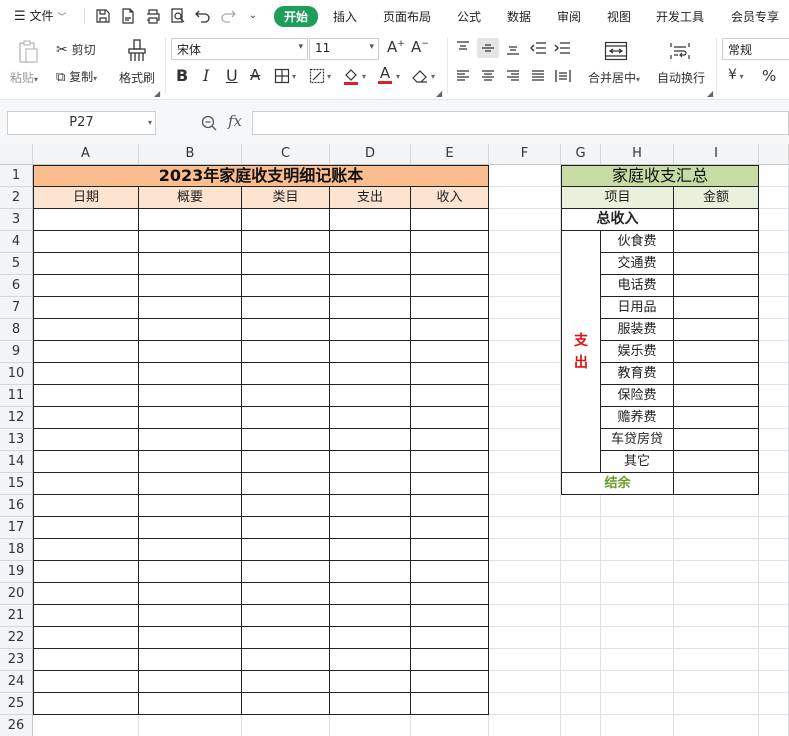 The width and height of the screenshot is (789, 736). I want to click on summary-title: 家庭收支汇总, so click(660, 176).